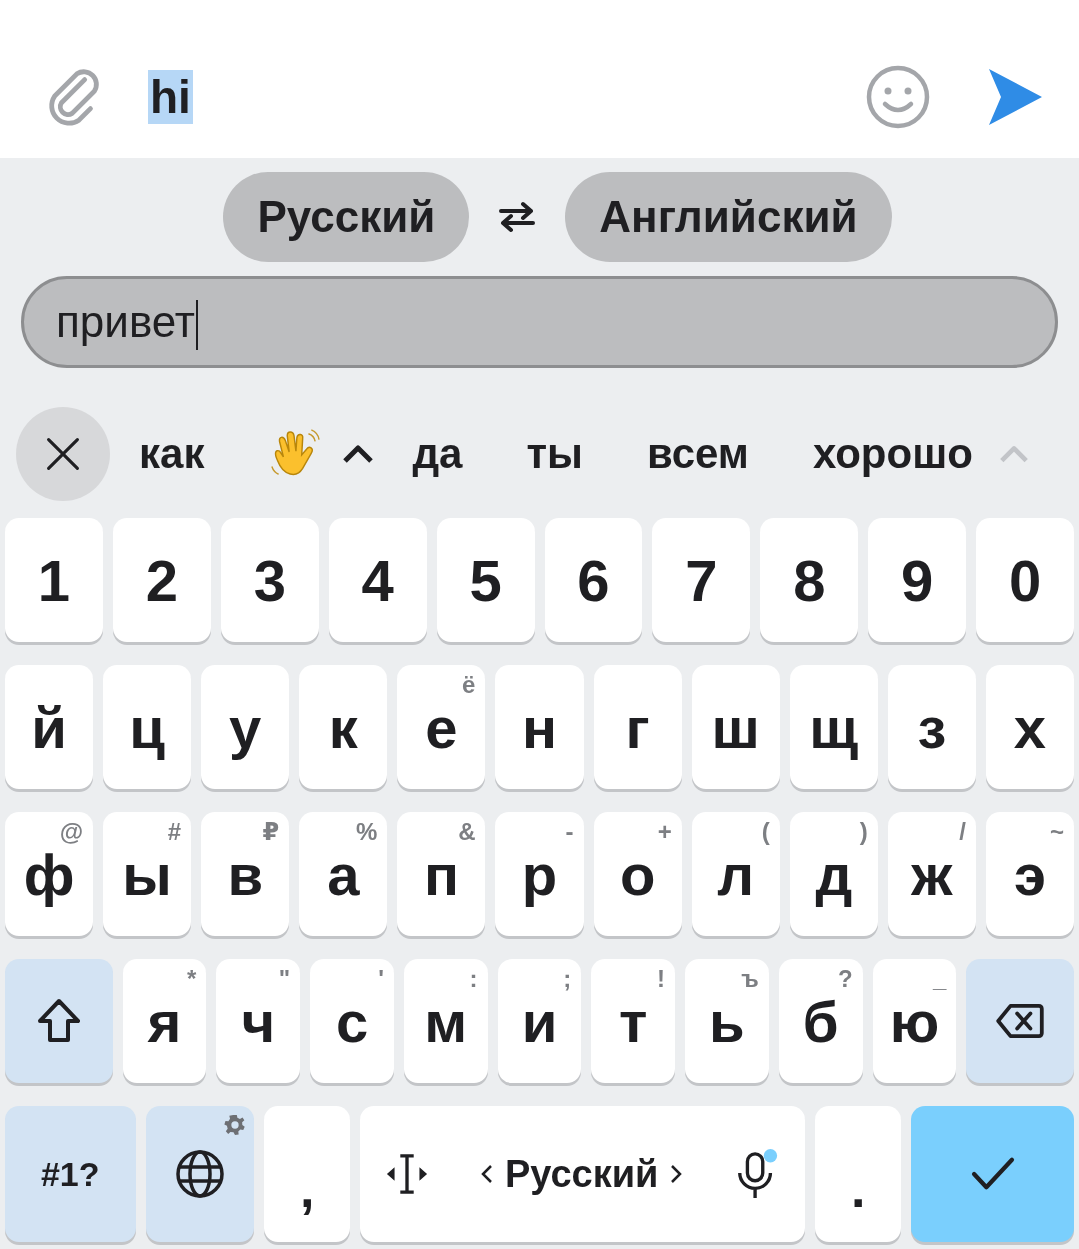 This screenshot has width=1079, height=1249. What do you see at coordinates (845, 979) in the screenshot?
I see `key-hint: ?` at bounding box center [845, 979].